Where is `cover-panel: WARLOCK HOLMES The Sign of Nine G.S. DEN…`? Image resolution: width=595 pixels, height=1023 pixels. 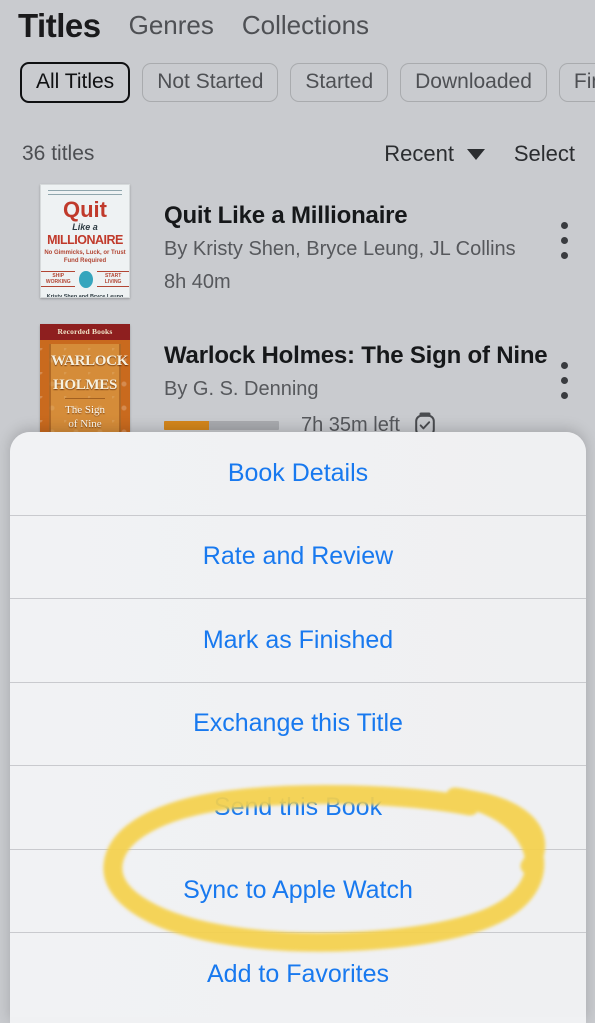
cover-panel: WARLOCK HOLMES The Sign of Nine G.S. DEN… is located at coordinates (89, 389).